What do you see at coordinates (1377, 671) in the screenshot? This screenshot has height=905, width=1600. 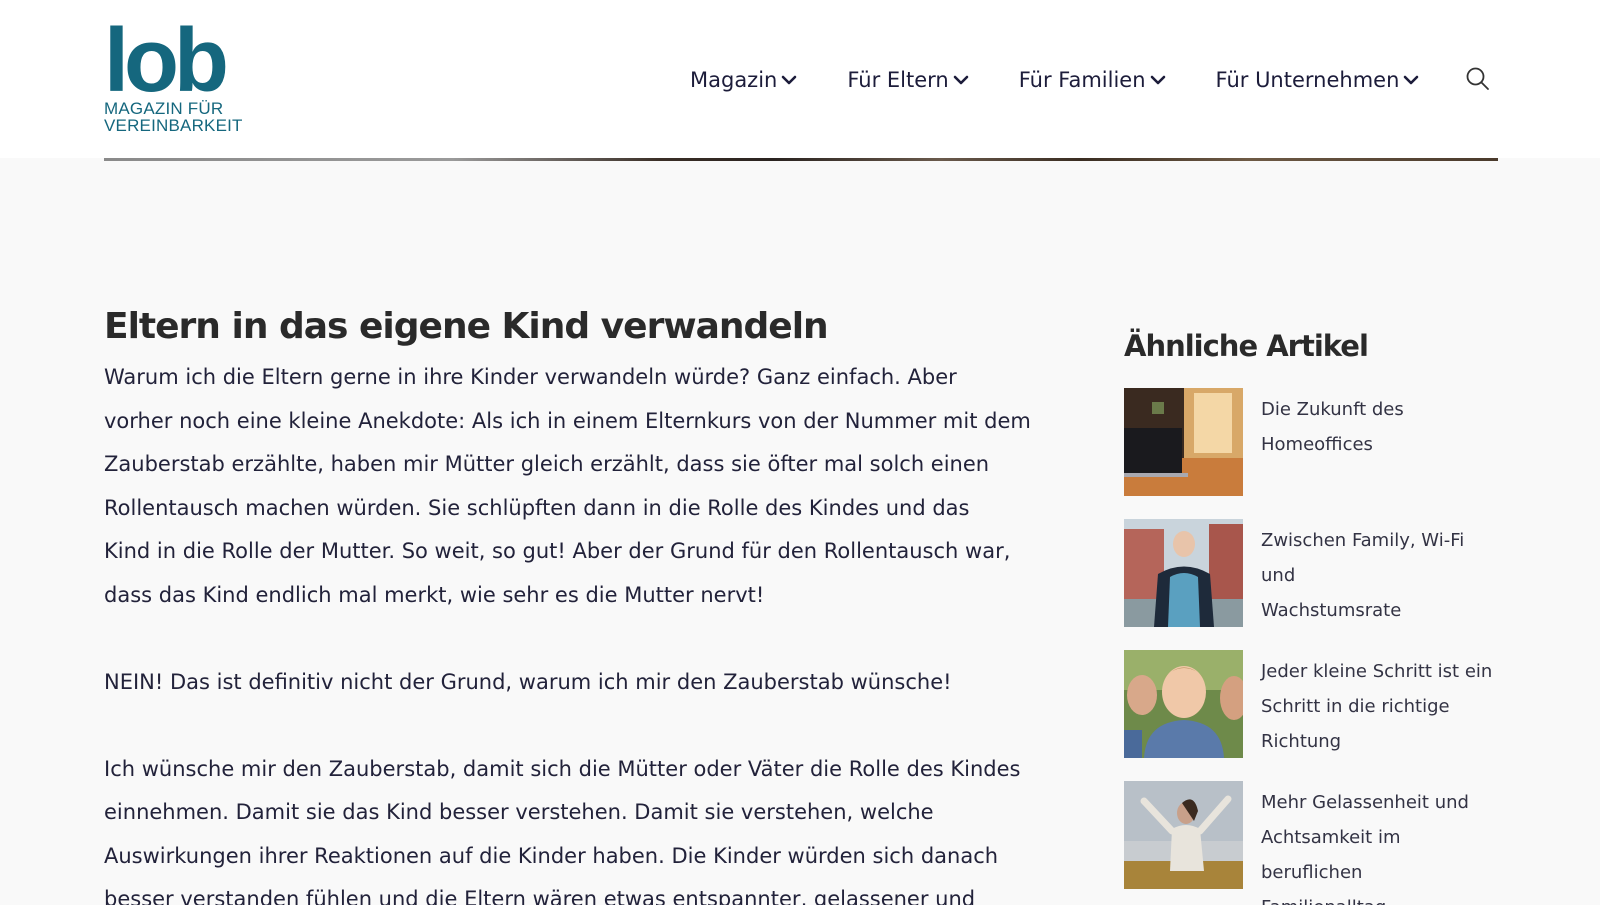 I see `related-article-title-line: Jeder kleine Schritt ist ein` at bounding box center [1377, 671].